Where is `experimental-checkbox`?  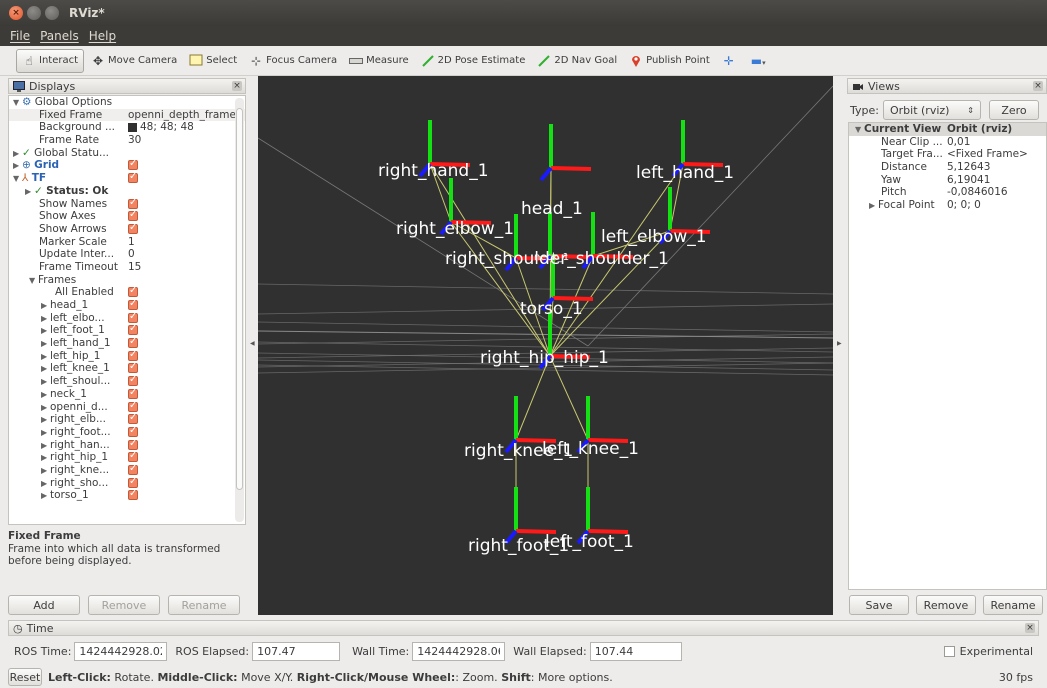
experimental-checkbox is located at coordinates (949, 651).